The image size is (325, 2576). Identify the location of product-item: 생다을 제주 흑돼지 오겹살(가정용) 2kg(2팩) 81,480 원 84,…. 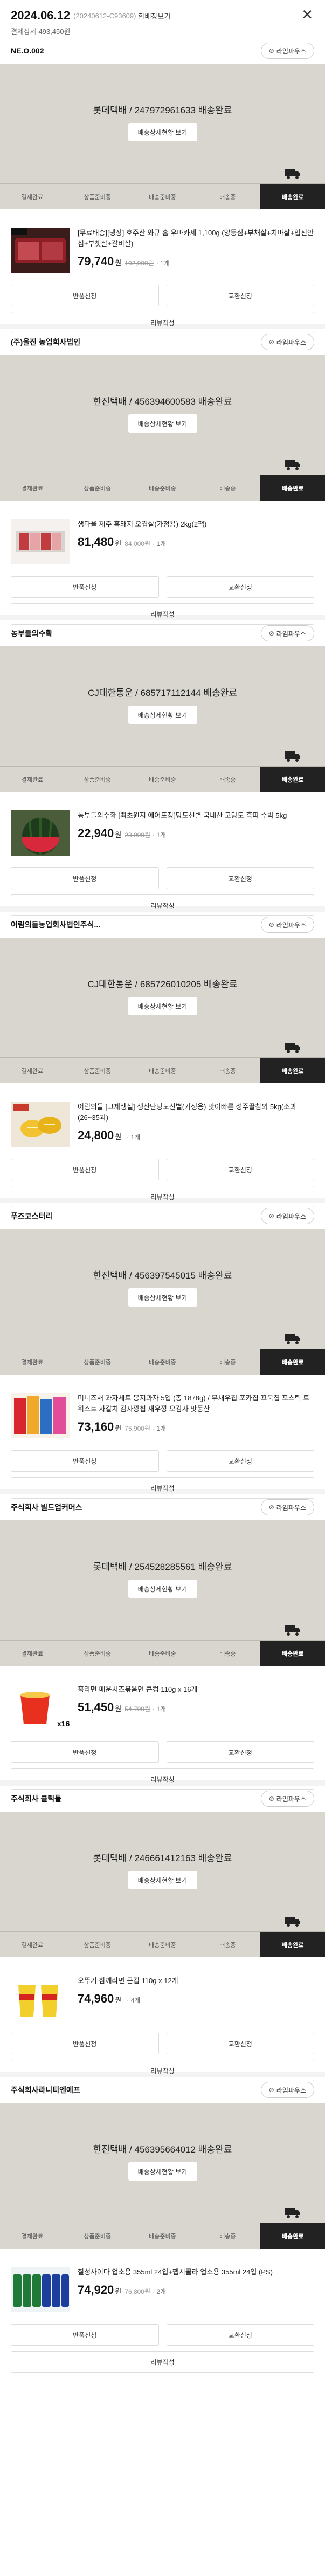
(162, 538).